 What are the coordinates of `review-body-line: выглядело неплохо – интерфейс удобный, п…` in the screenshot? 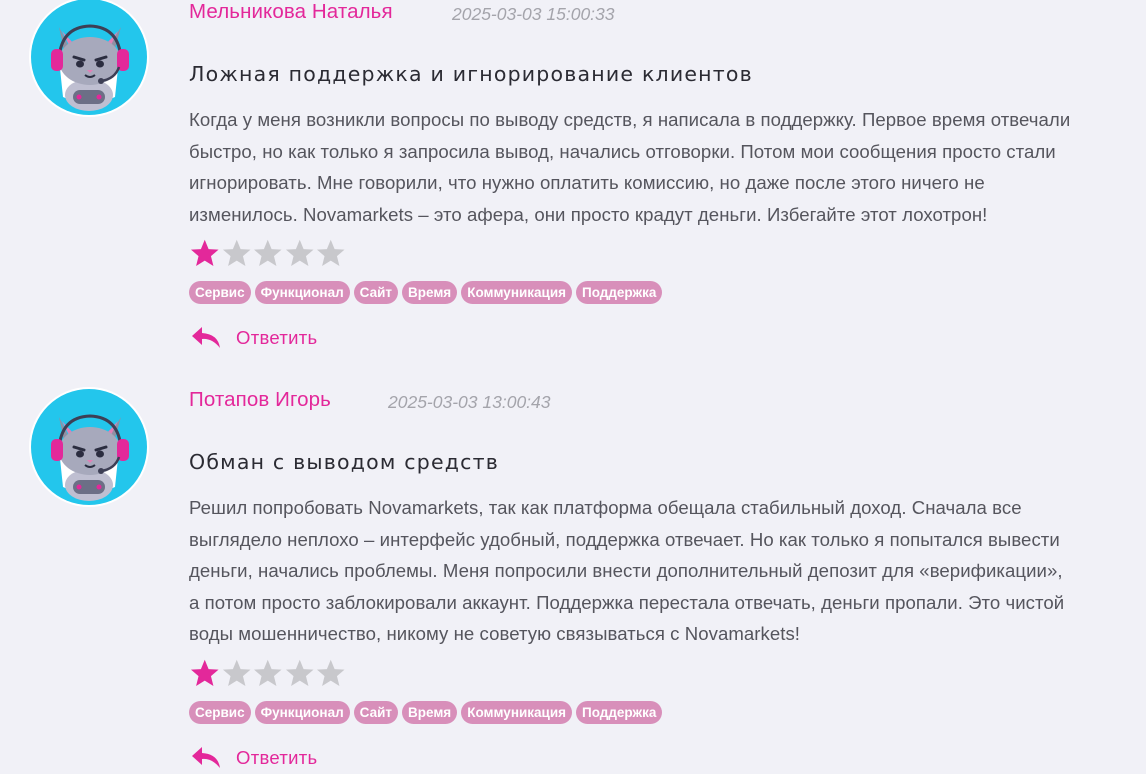 It's located at (624, 539).